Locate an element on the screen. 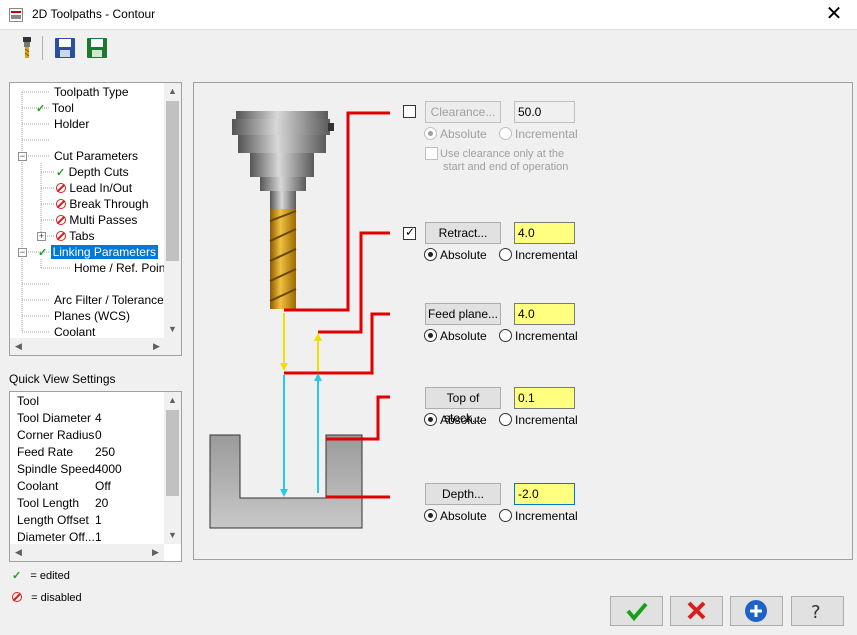  help-button: ? is located at coordinates (817, 611).